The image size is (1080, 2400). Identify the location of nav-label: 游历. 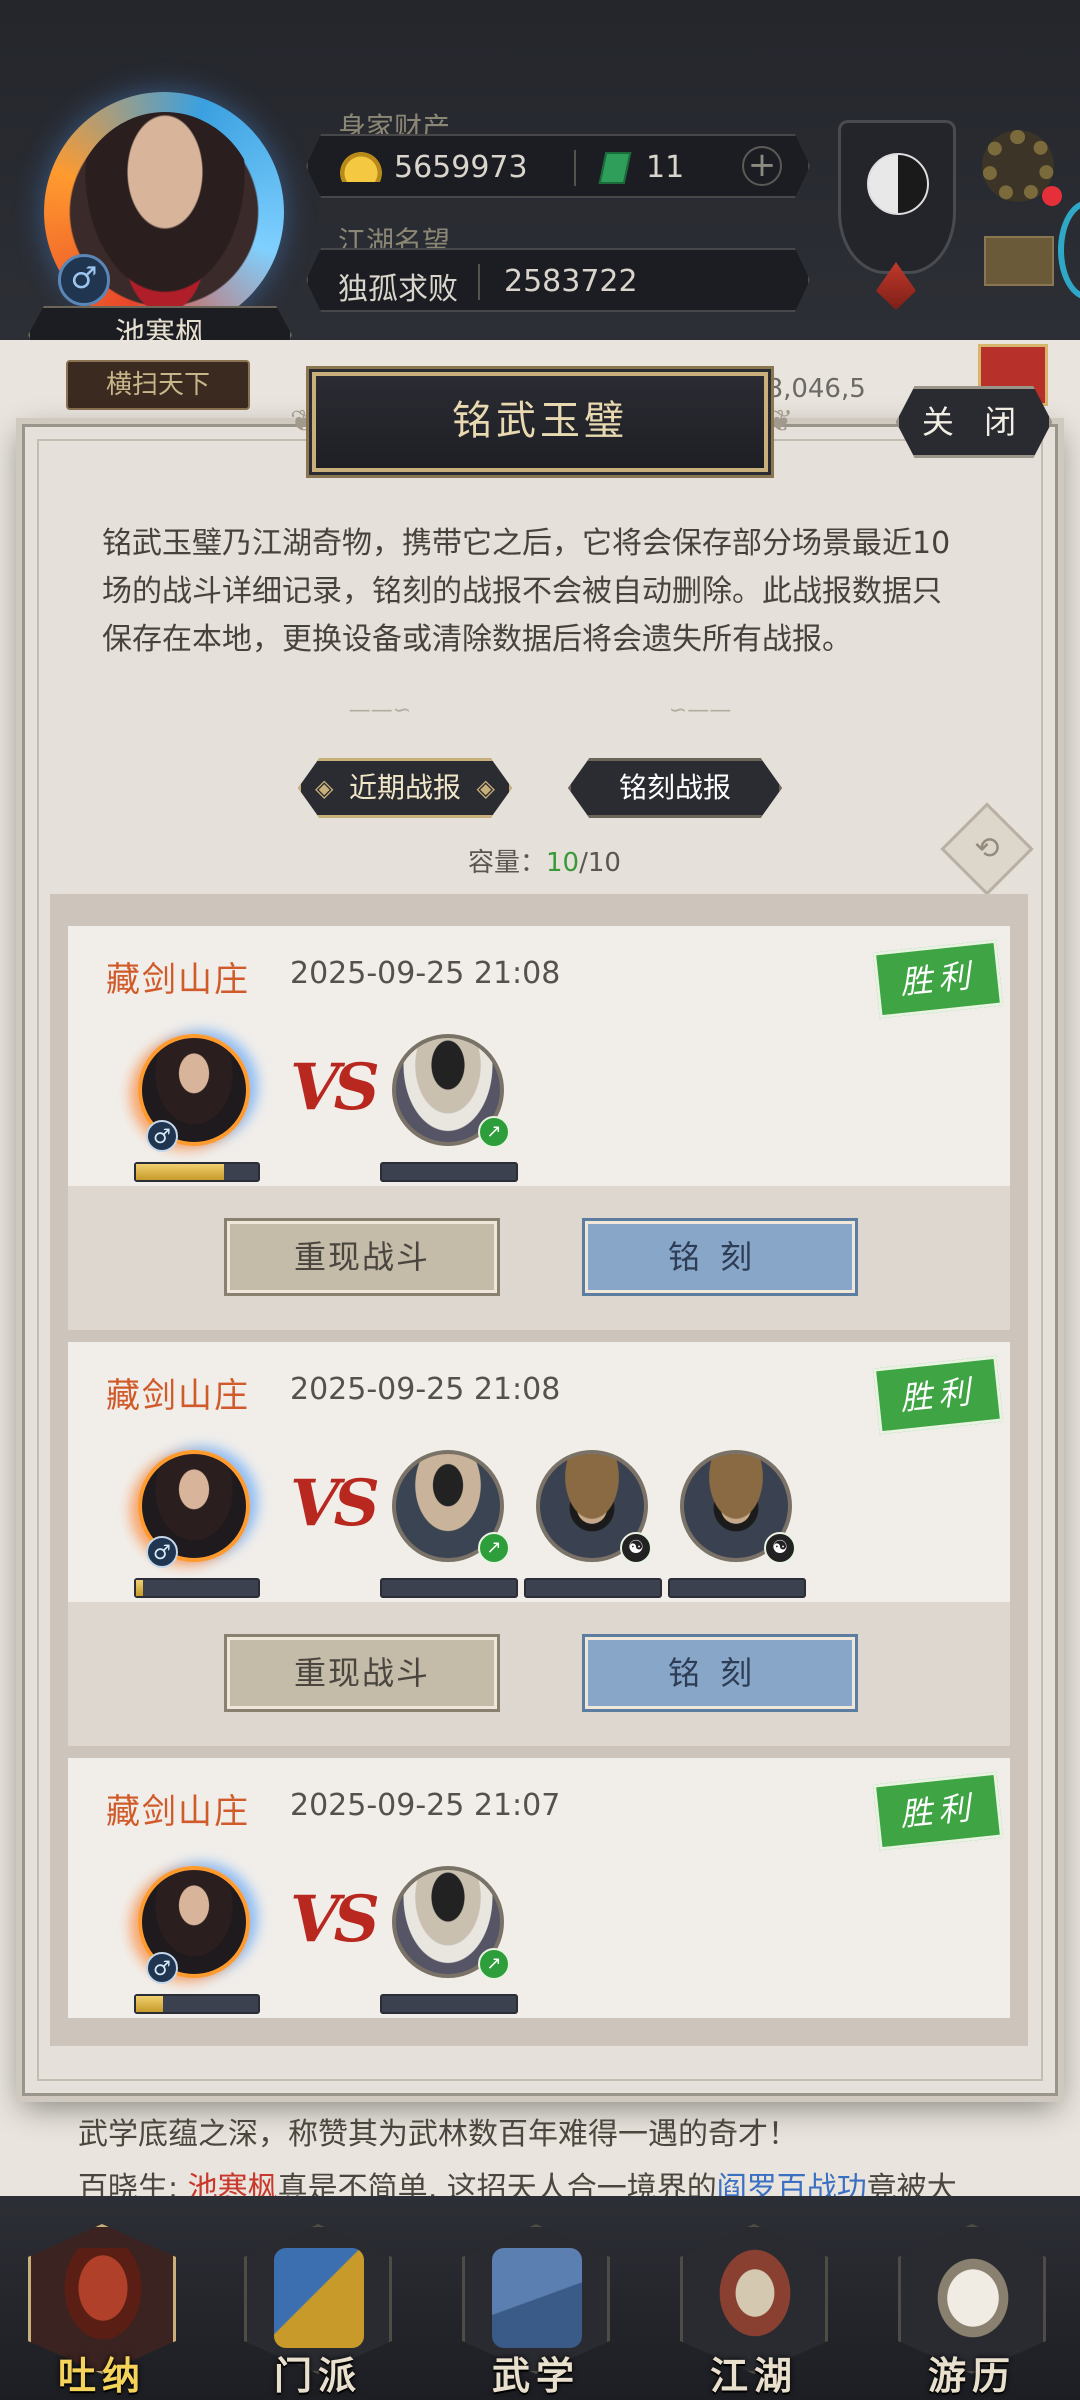
(971, 2375).